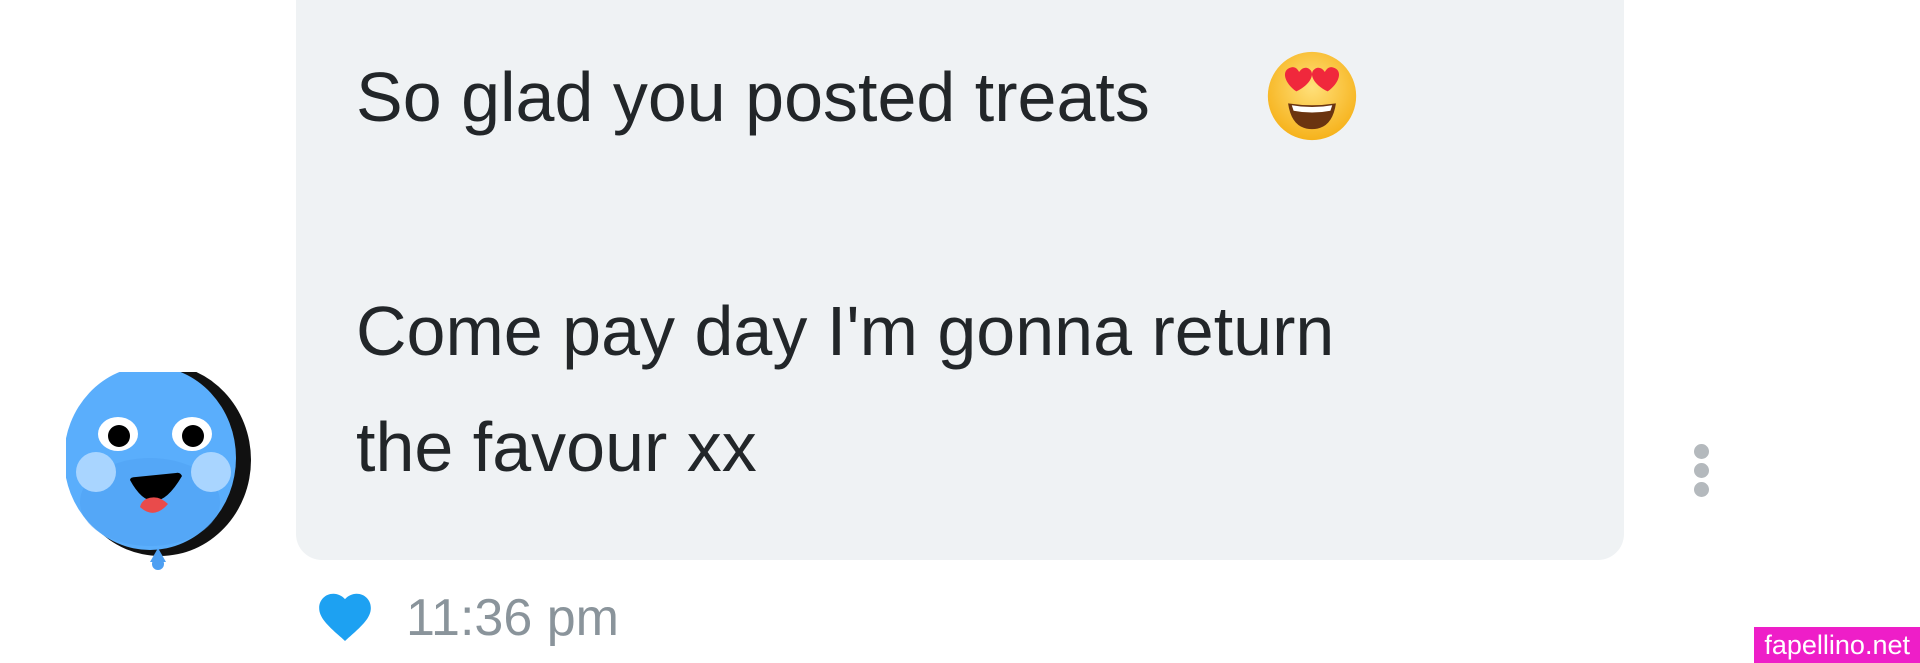 This screenshot has height=663, width=1920. I want to click on sender-avatar, so click(166, 477).